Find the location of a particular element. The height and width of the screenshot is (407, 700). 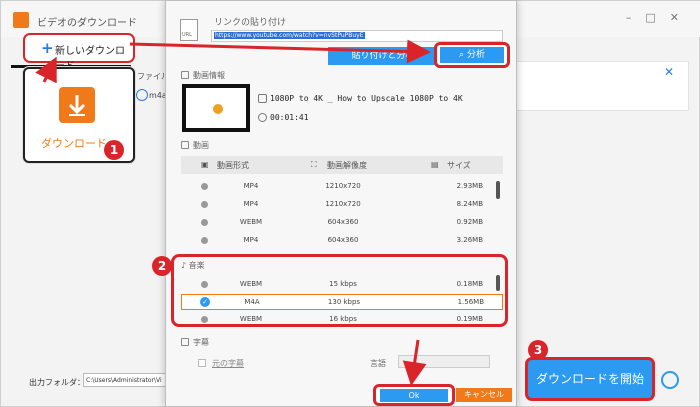

analyze-button: ⌕ 分析 is located at coordinates (472, 55).